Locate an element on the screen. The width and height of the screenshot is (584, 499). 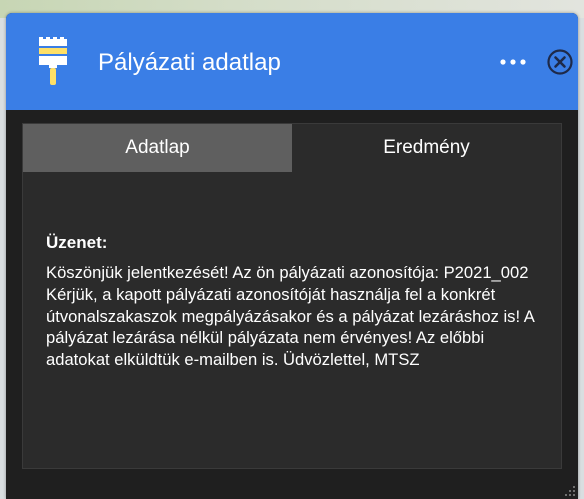
tab-adatlap: Adatlap is located at coordinates (157, 148).